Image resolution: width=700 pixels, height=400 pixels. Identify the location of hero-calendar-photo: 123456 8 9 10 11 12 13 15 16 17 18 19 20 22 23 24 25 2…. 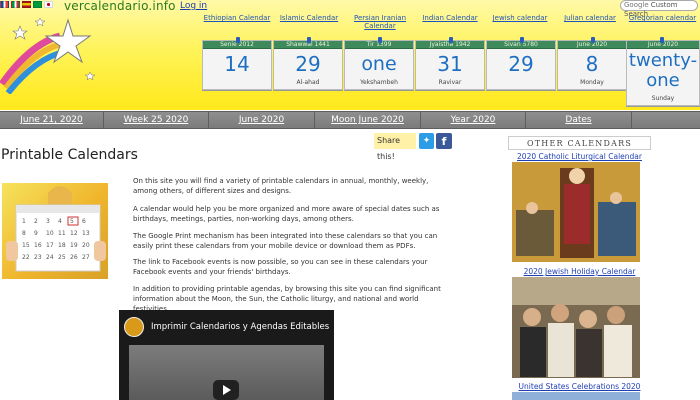
(55, 231).